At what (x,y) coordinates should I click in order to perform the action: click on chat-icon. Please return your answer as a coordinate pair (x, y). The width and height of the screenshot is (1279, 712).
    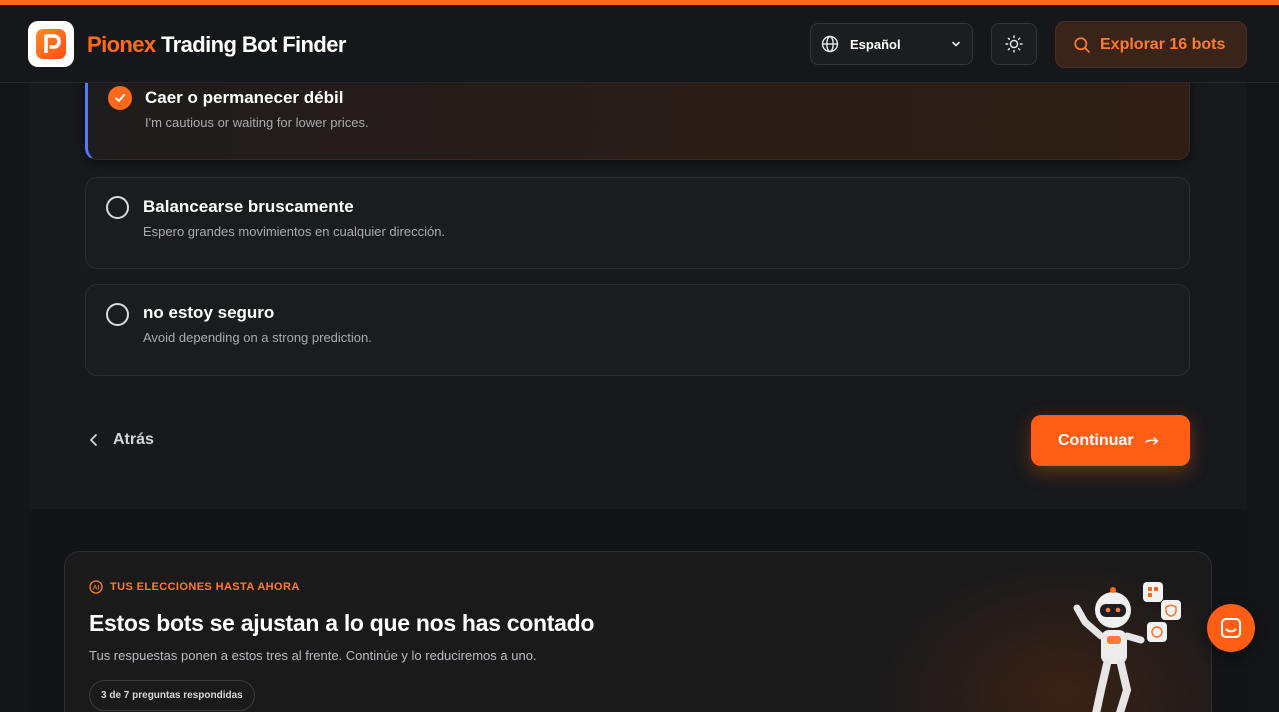
    Looking at the image, I should click on (1231, 628).